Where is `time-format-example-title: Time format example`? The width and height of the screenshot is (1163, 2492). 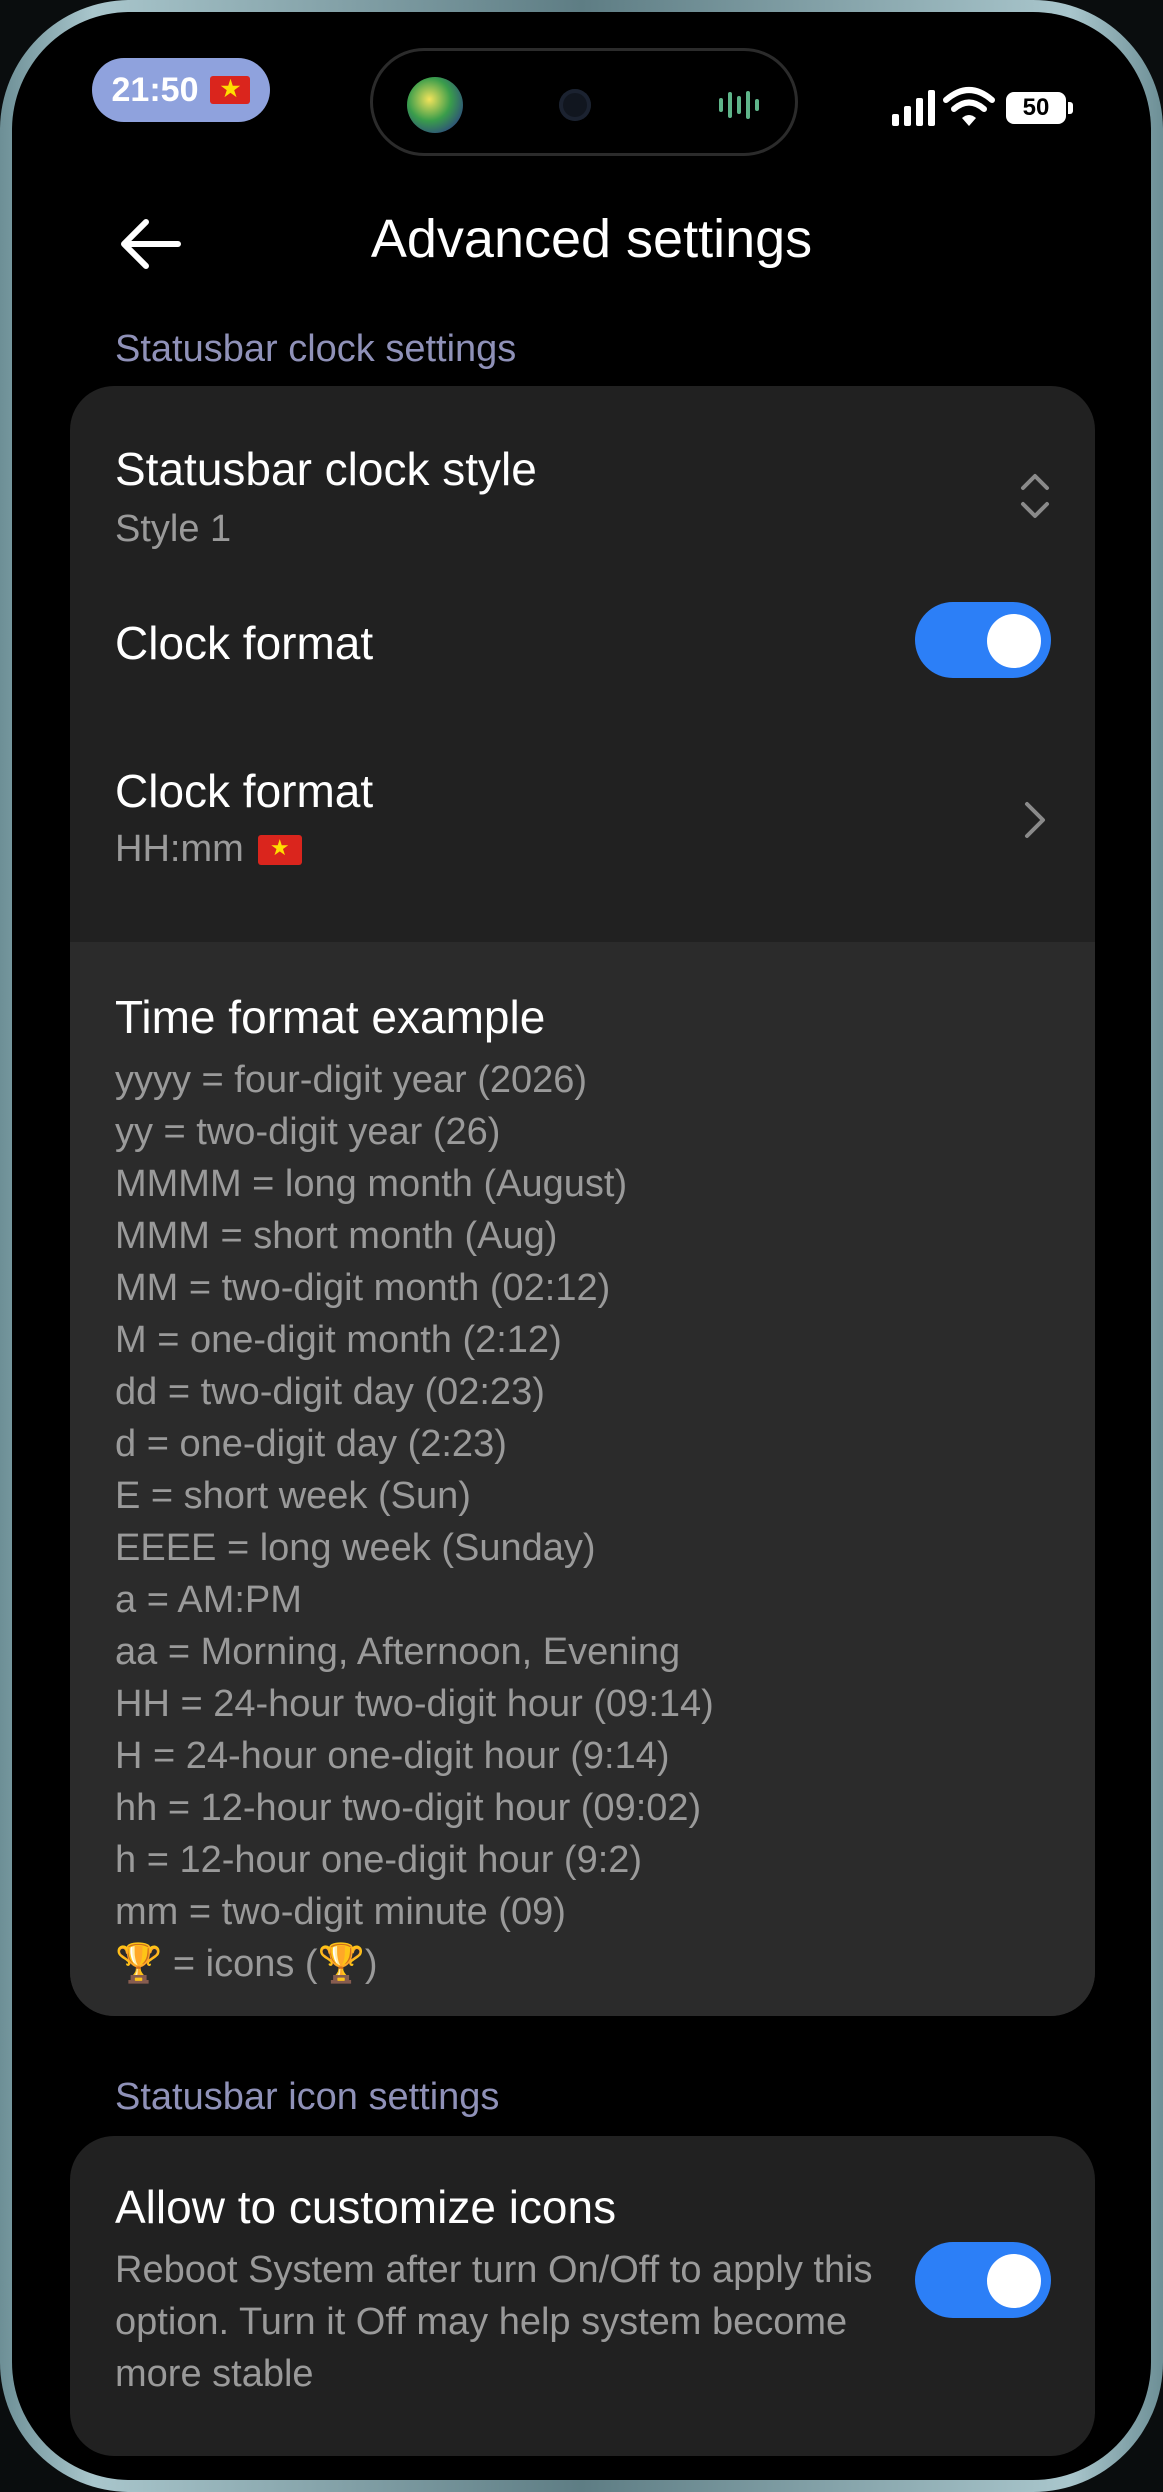
time-format-example-title: Time format example is located at coordinates (330, 1017).